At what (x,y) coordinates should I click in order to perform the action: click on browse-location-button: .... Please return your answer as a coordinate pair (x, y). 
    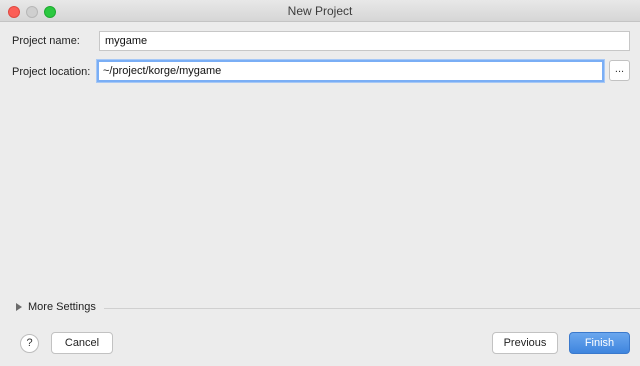
    Looking at the image, I should click on (619, 70).